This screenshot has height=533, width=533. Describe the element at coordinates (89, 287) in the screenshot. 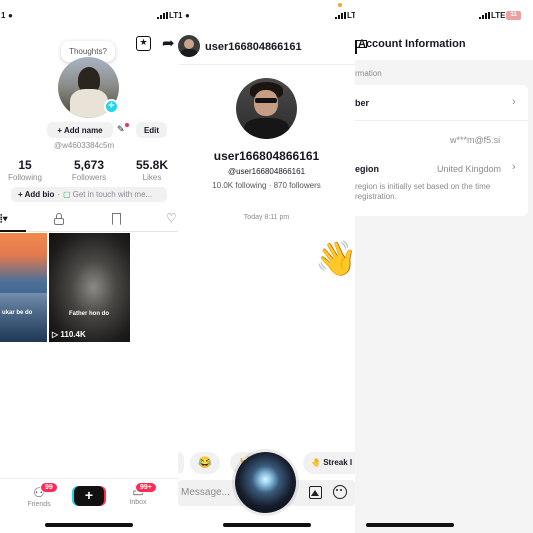

I see `video-thumbnail-2: Father hon do ▷ 110.4K` at that location.